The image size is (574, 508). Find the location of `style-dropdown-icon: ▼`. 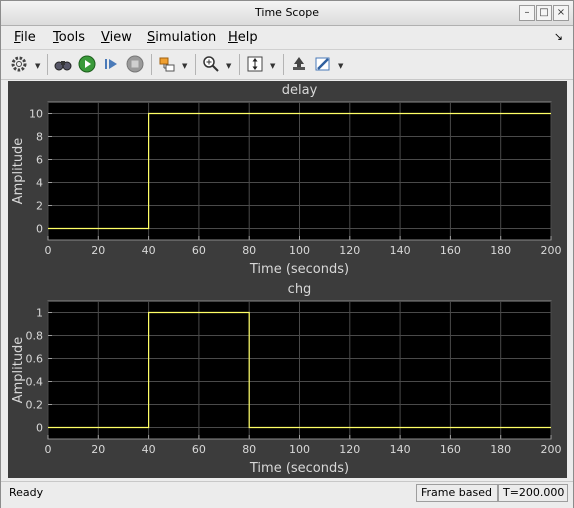

style-dropdown-icon: ▼ is located at coordinates (340, 66).